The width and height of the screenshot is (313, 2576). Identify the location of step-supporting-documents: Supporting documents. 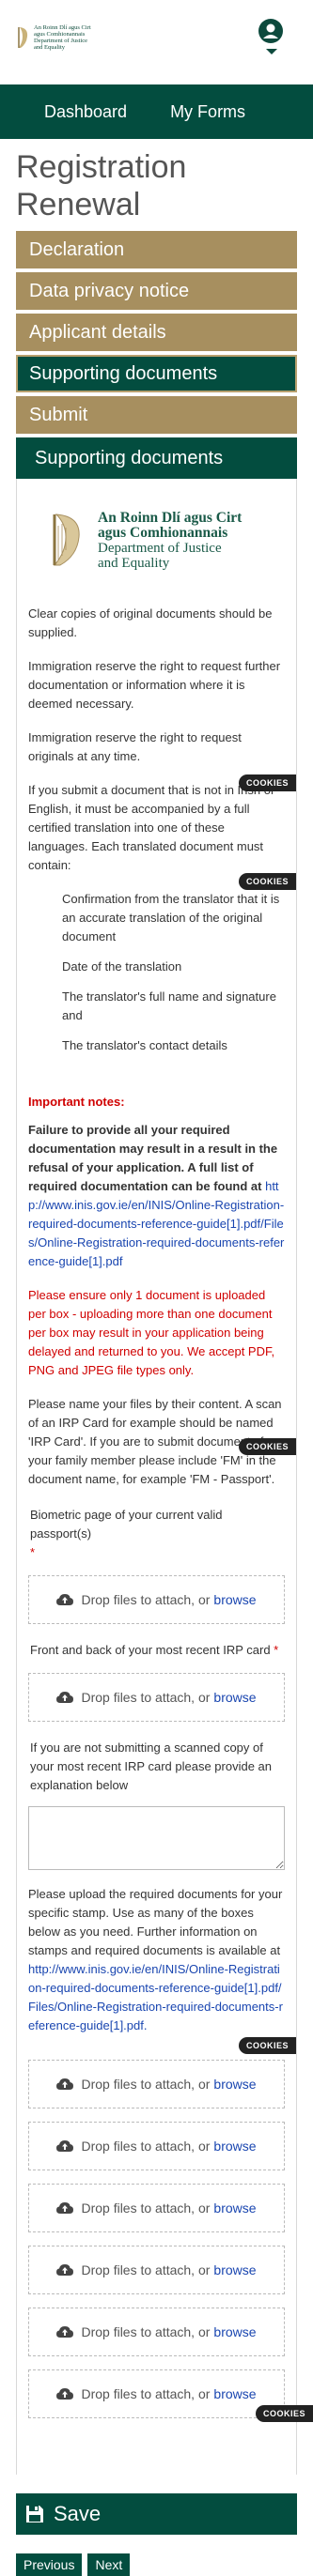
(156, 374).